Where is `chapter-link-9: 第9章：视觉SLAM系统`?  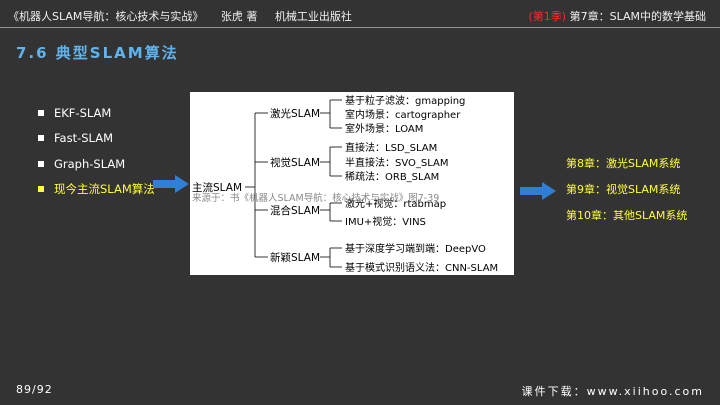 chapter-link-9: 第9章：视觉SLAM系统 is located at coordinates (623, 189).